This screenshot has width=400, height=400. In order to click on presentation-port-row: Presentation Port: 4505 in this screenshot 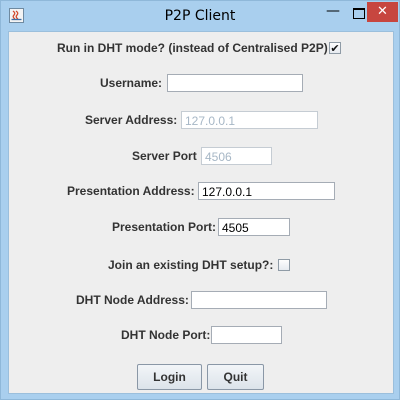, I will do `click(201, 227)`.